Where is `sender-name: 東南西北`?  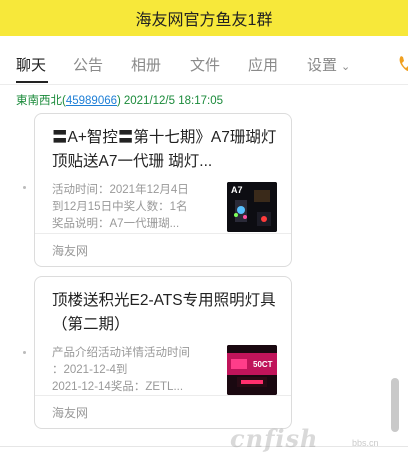
sender-name: 東南西北 is located at coordinates (39, 101).